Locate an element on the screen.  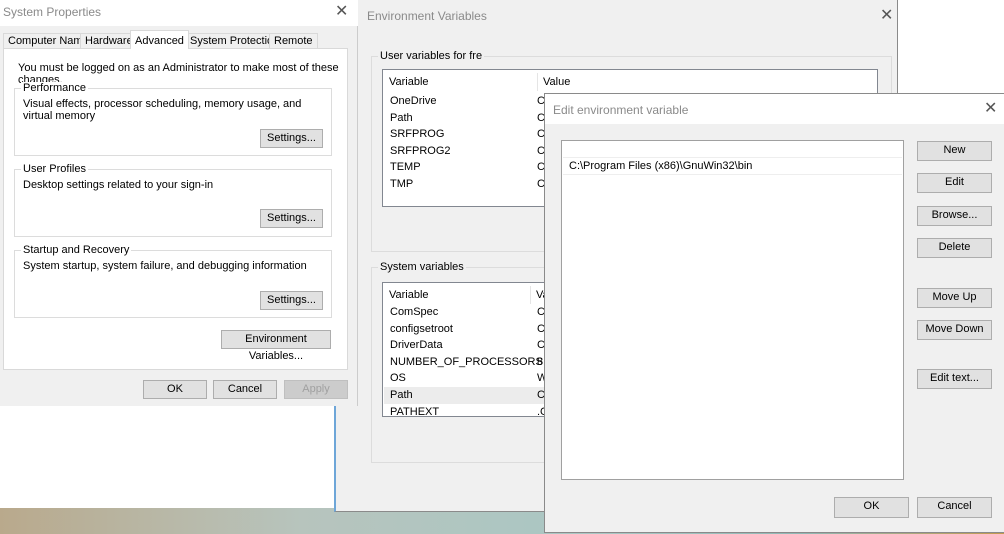
variable-name: PATHEXT is located at coordinates (415, 411).